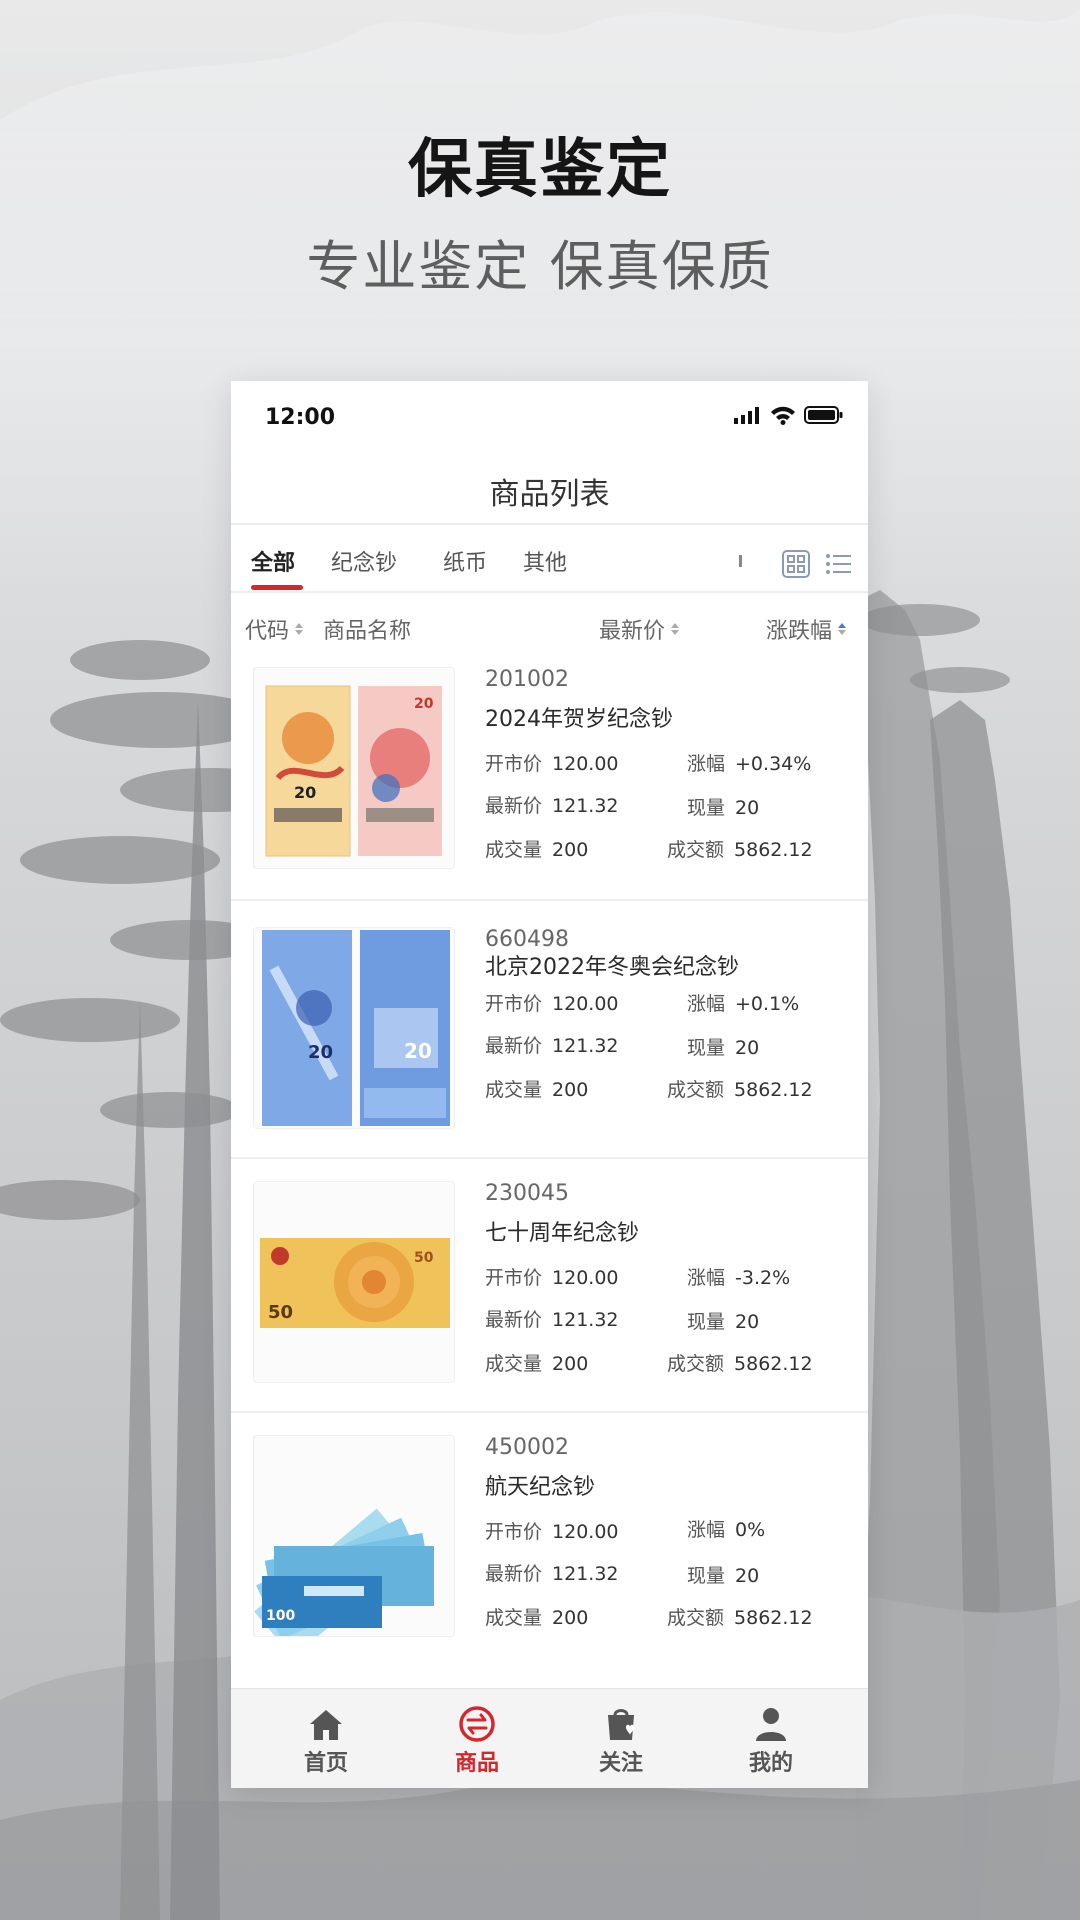  Describe the element at coordinates (300, 417) in the screenshot. I see `status-time: 12:00` at that location.